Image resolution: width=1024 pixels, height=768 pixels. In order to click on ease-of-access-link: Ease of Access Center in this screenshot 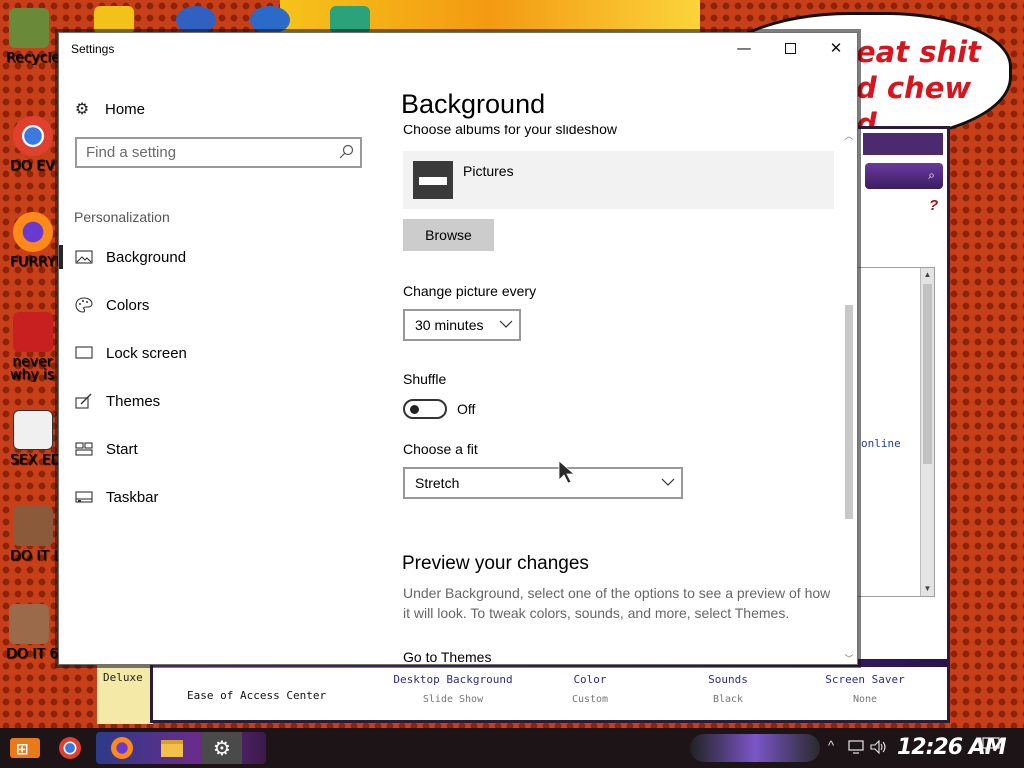, I will do `click(256, 695)`.